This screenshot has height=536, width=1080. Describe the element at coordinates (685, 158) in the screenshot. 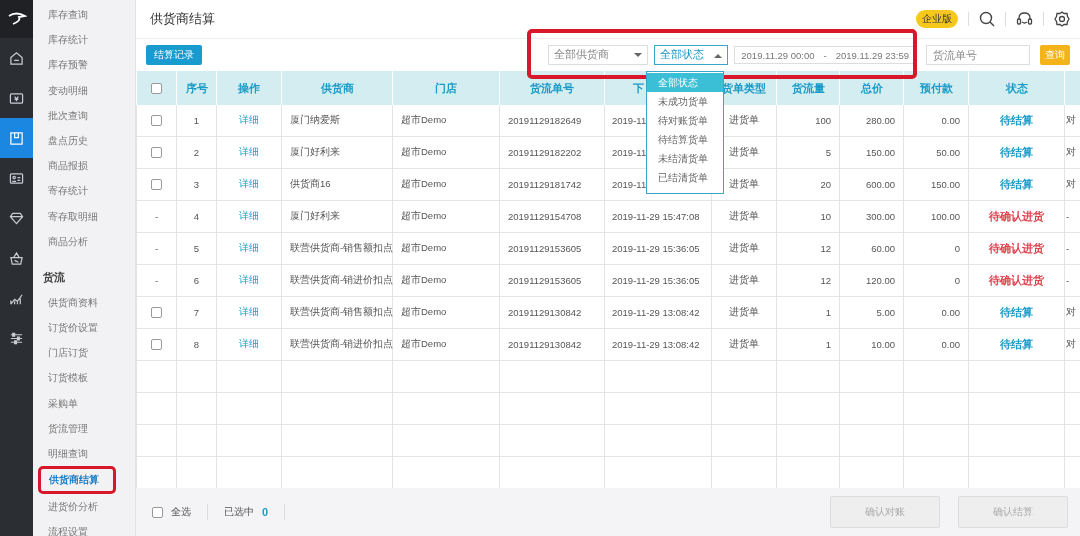

I see `dropdown-option: 未结清货单` at that location.